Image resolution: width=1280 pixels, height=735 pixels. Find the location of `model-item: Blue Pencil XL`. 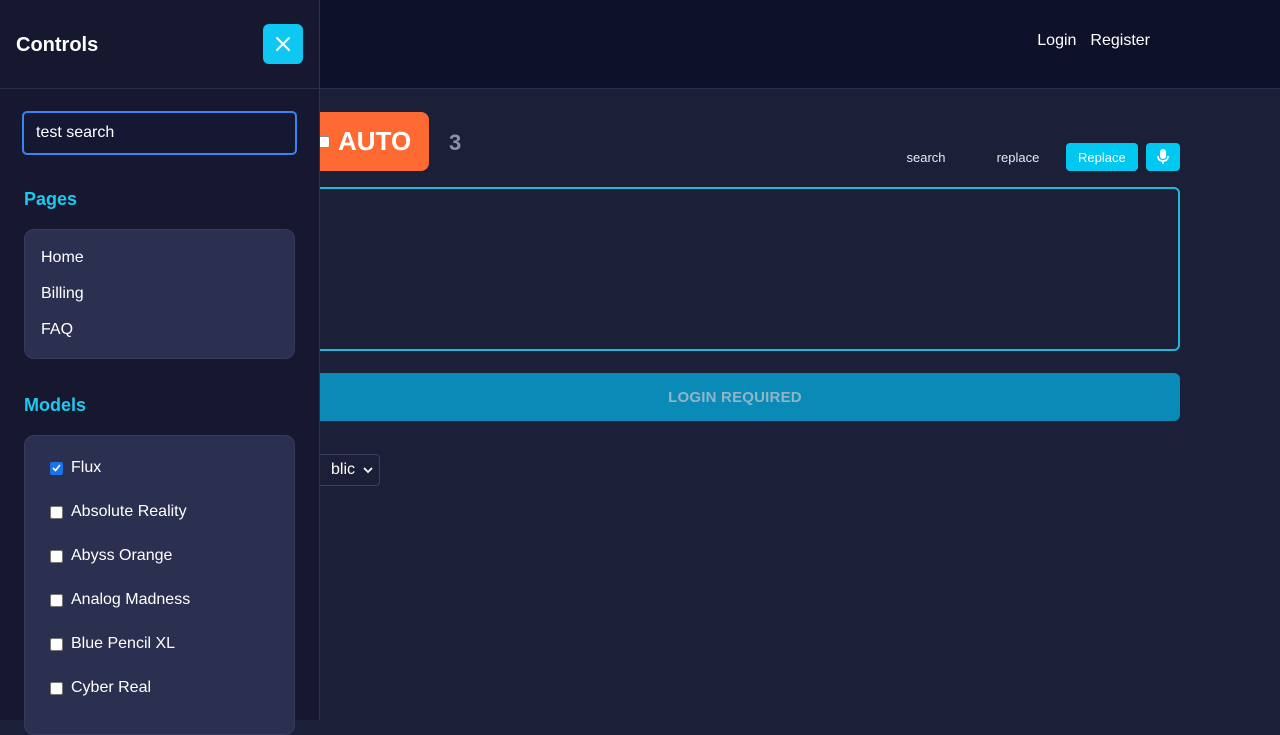

model-item: Blue Pencil XL is located at coordinates (112, 644).